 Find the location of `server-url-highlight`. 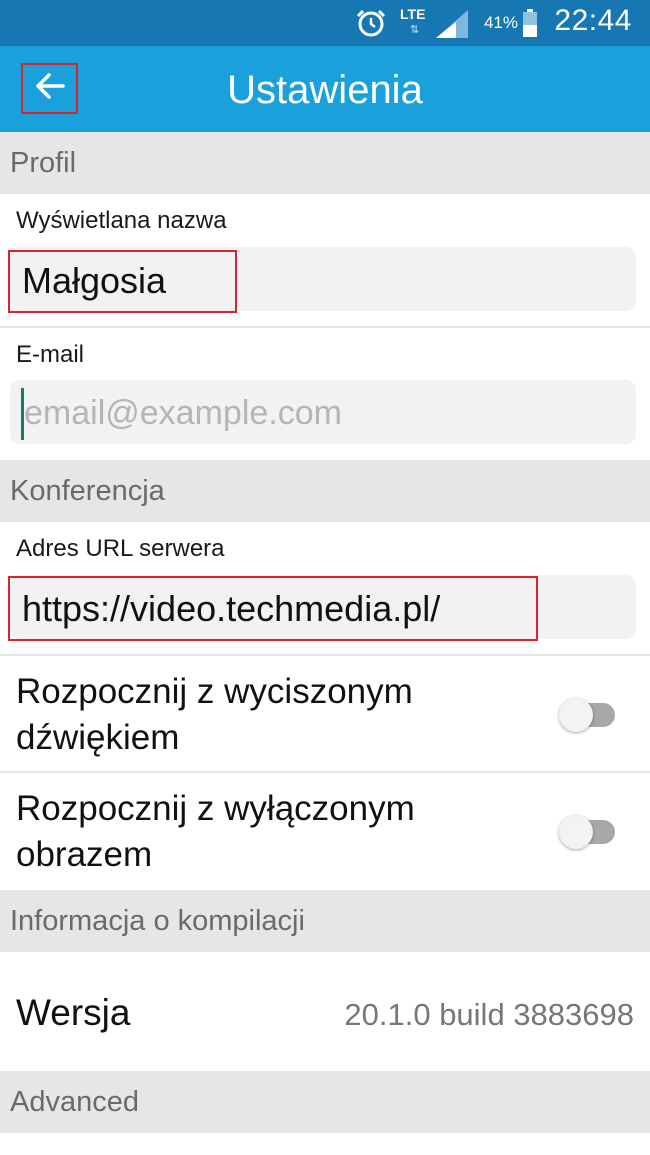

server-url-highlight is located at coordinates (273, 608).